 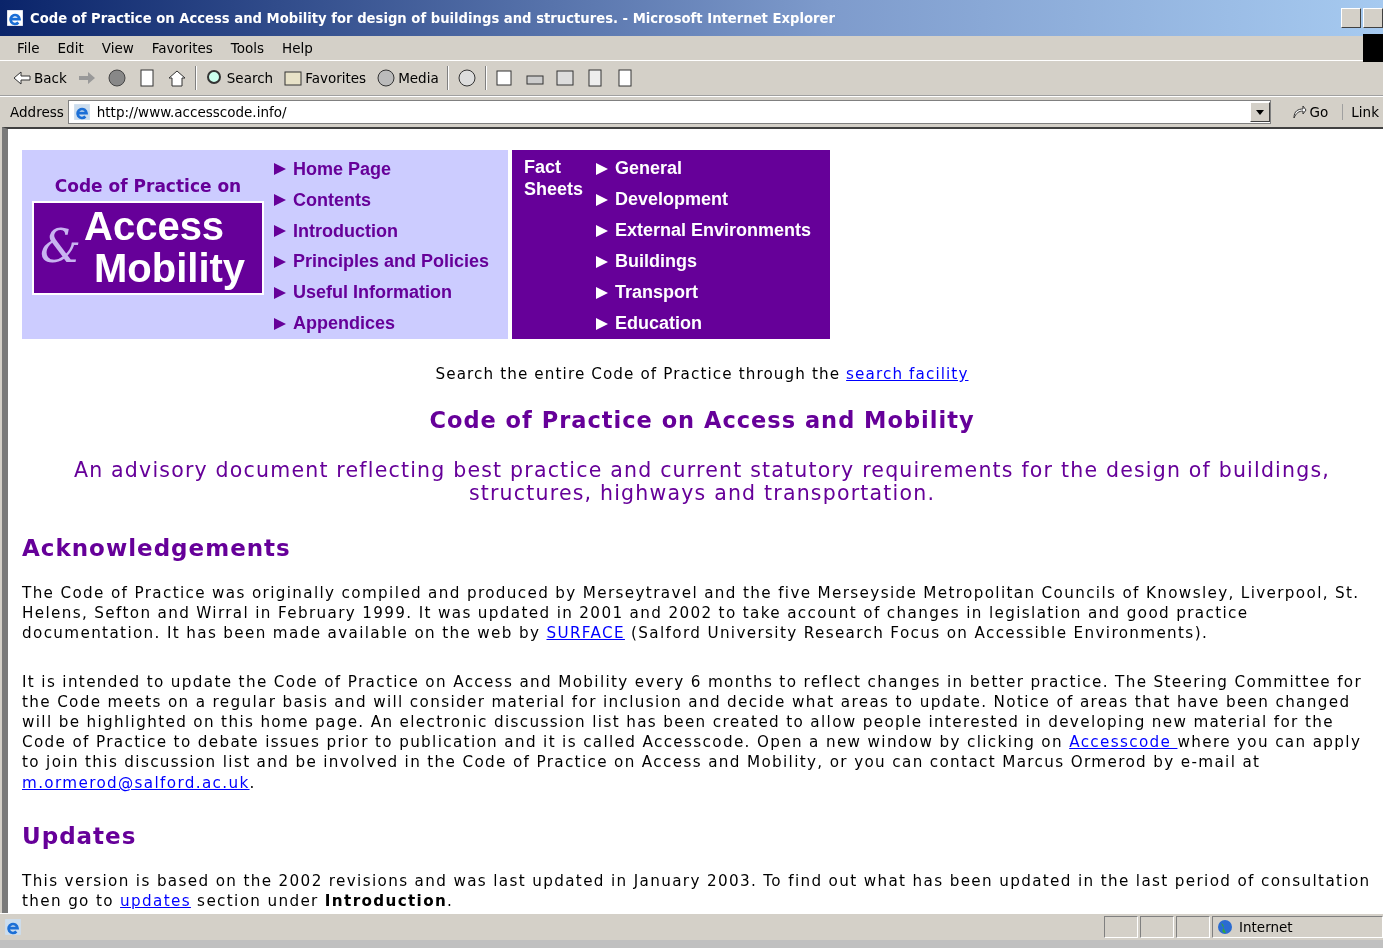 What do you see at coordinates (691, 613) in the screenshot?
I see `paragraph: The Code of Practice was originally compiled and produced by Merseytravel and the five Merseyside Metropolitan Councils of Knowsley, Liverpool, St. Helens, Sefton and Wirral in February 1999. It was updated in 2001 and 2002 to take account of changes in legislation and good practice documentation. It has been made available on the web by SURFACE (Salford University Research Focus on Accessible Environments).` at bounding box center [691, 613].